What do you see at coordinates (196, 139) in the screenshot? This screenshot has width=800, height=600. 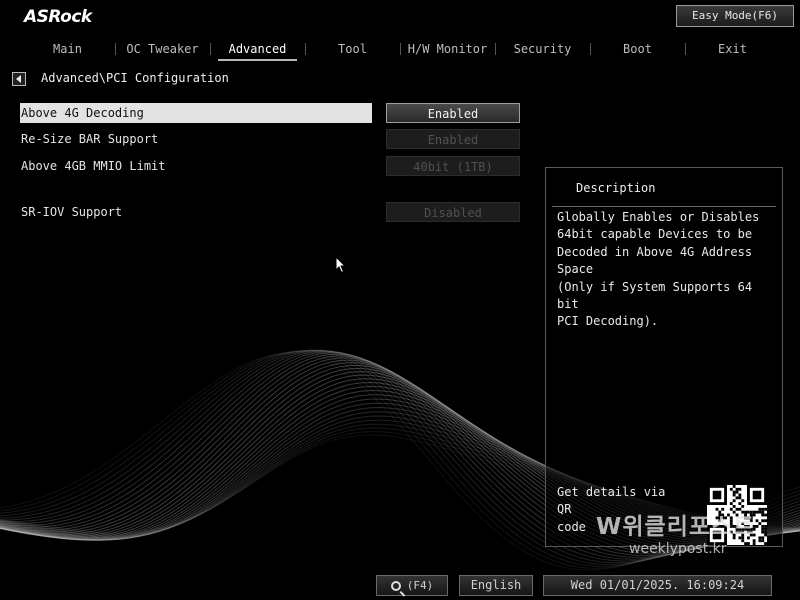 I see `setting-resize-bar-label: Re-Size BAR Support` at bounding box center [196, 139].